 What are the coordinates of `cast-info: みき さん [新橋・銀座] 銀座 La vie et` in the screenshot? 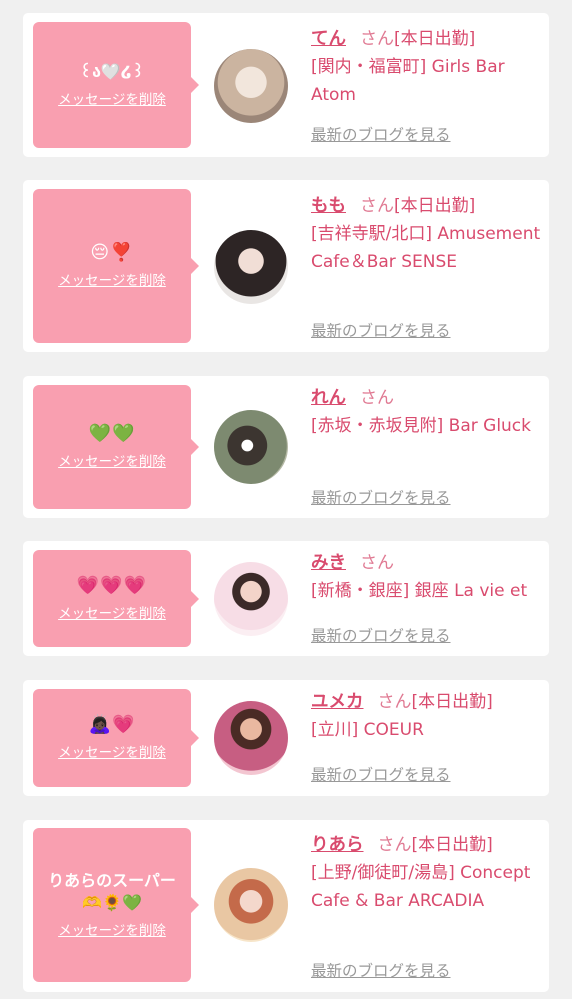 It's located at (429, 577).